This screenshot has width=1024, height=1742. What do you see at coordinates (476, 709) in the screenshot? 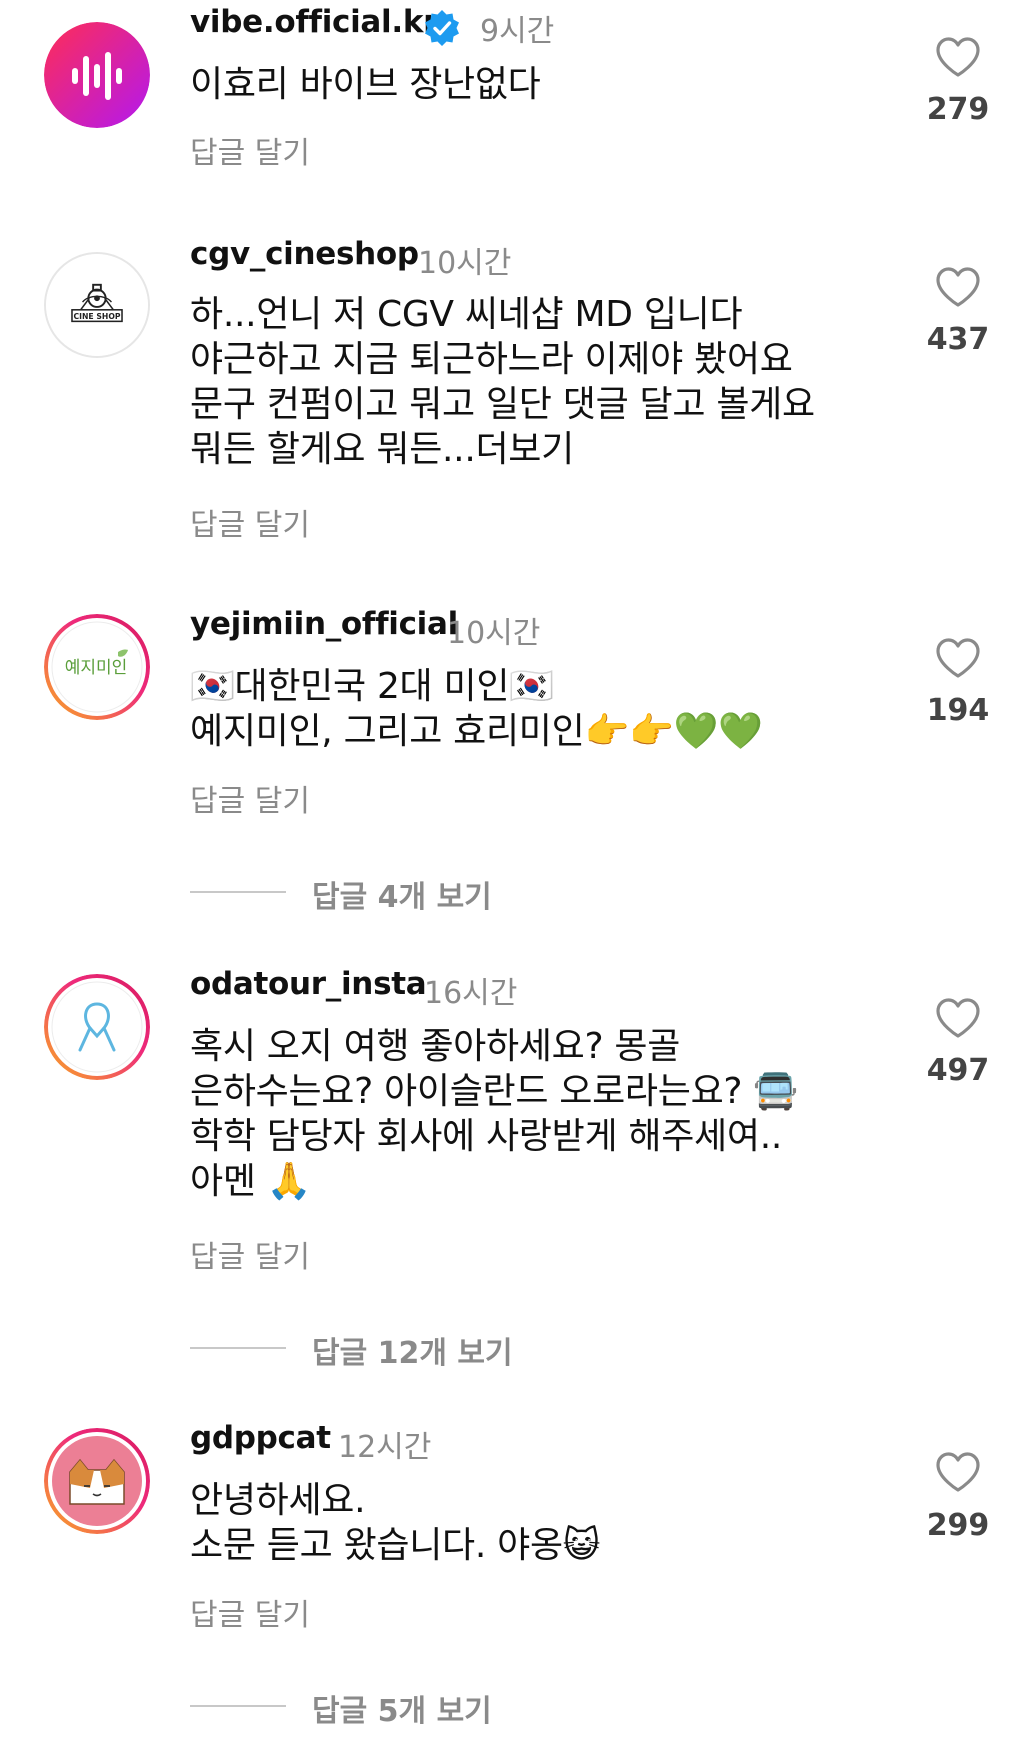
I see `comment-text: 🇰🇷대한민국 2대 미인🇰🇷 예지미인, 그리고 효리미인👉👉💚💚` at bounding box center [476, 709].